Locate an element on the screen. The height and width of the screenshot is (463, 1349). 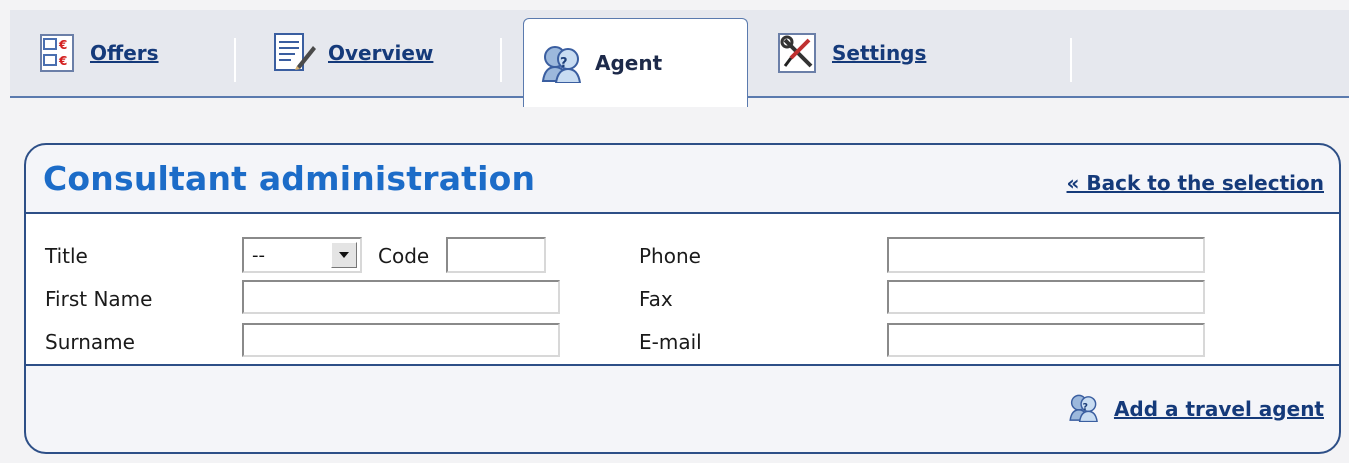
first-name-label: First Name is located at coordinates (99, 299).